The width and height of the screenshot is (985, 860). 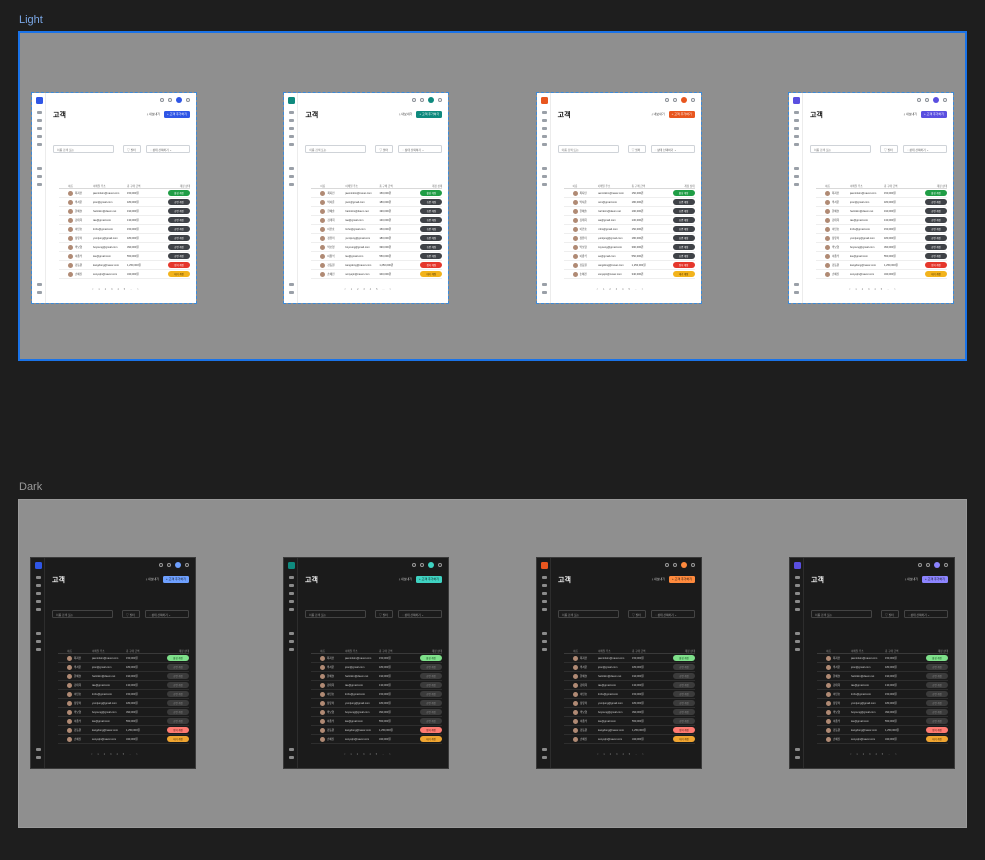 What do you see at coordinates (82, 614) in the screenshot?
I see `search-input: 이름 검색 또는` at bounding box center [82, 614].